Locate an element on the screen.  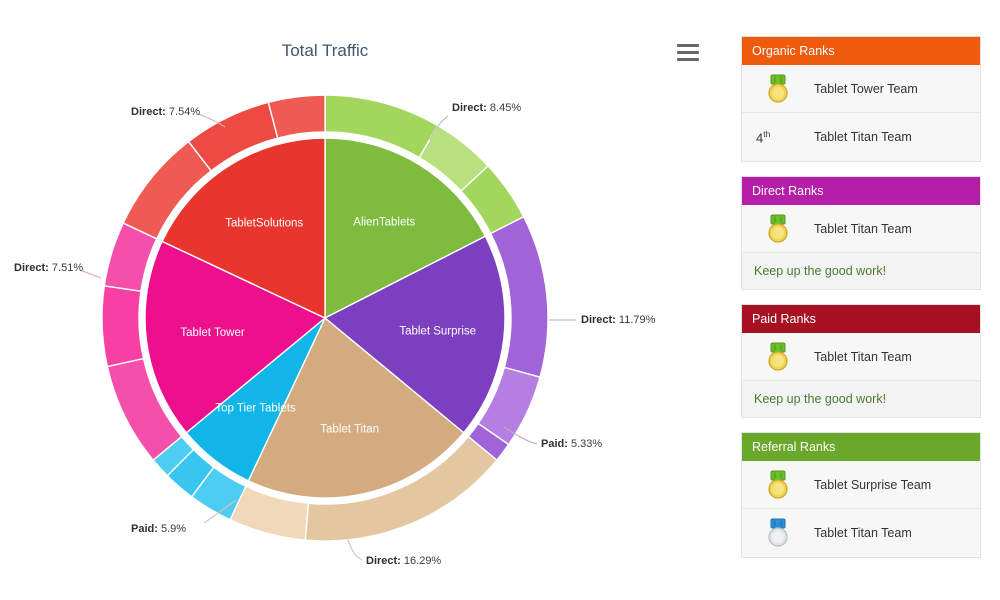
rank-panel-title: Referral Ranks is located at coordinates (861, 447).